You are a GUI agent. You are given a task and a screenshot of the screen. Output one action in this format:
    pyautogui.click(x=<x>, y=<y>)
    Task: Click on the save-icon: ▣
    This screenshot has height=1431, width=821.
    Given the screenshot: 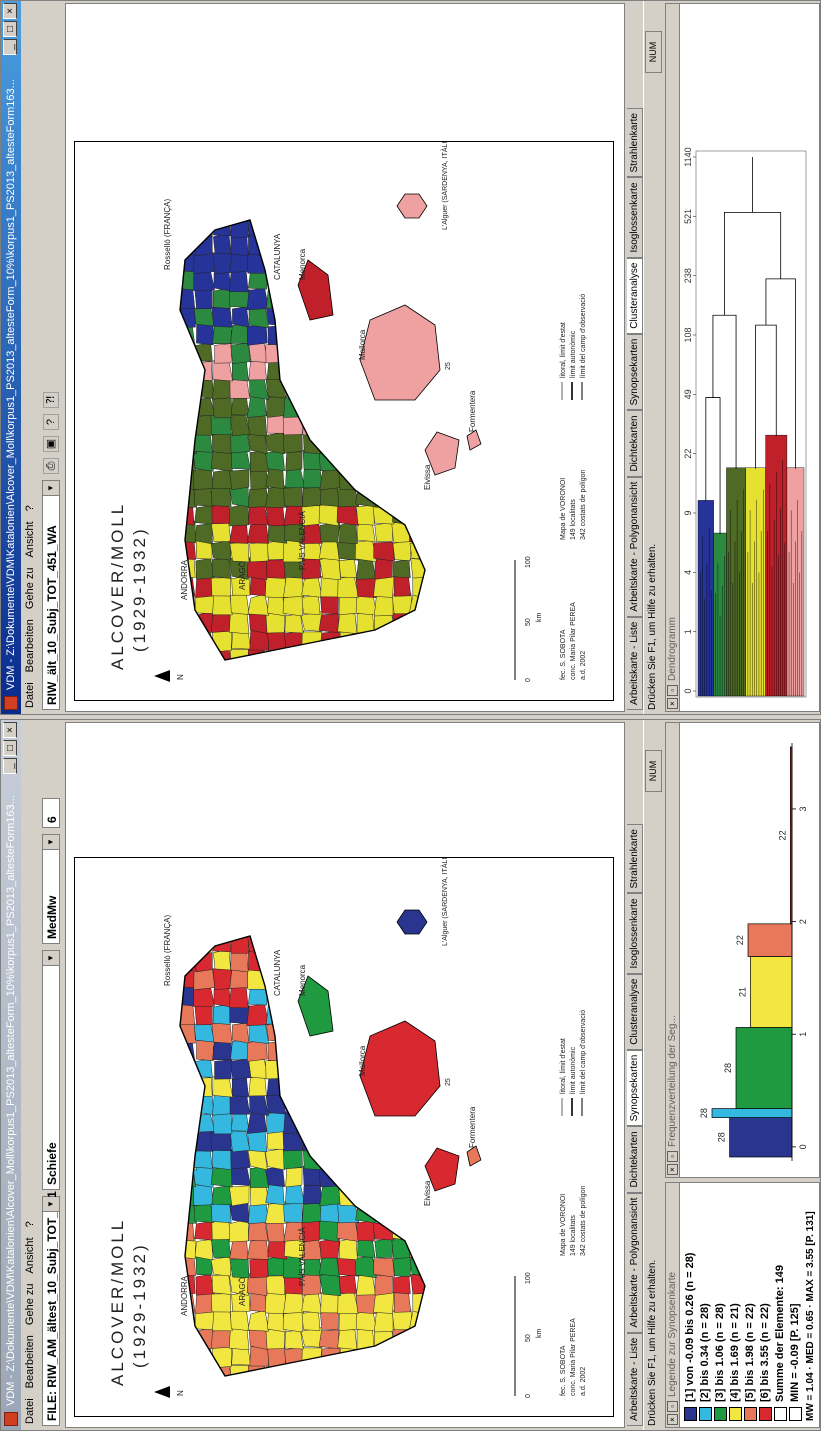 What is the action you would take?
    pyautogui.click(x=51, y=444)
    